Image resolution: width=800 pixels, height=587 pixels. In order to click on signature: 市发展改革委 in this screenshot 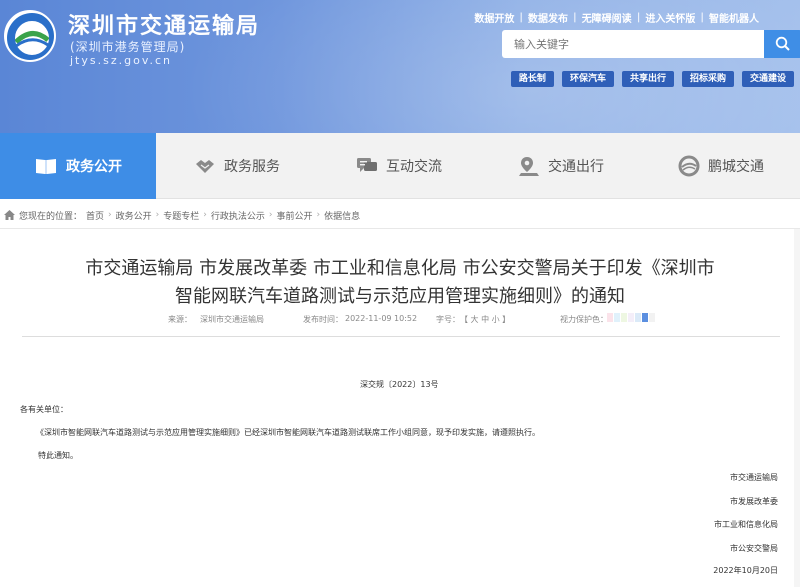, I will do `click(754, 501)`.